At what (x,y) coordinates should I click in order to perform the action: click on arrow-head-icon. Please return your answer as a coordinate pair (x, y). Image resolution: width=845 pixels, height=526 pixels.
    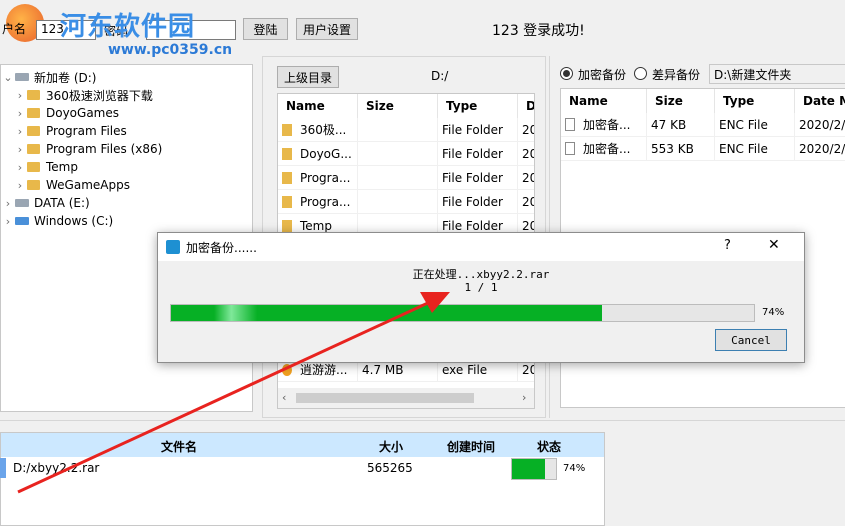
    Looking at the image, I should click on (435, 302).